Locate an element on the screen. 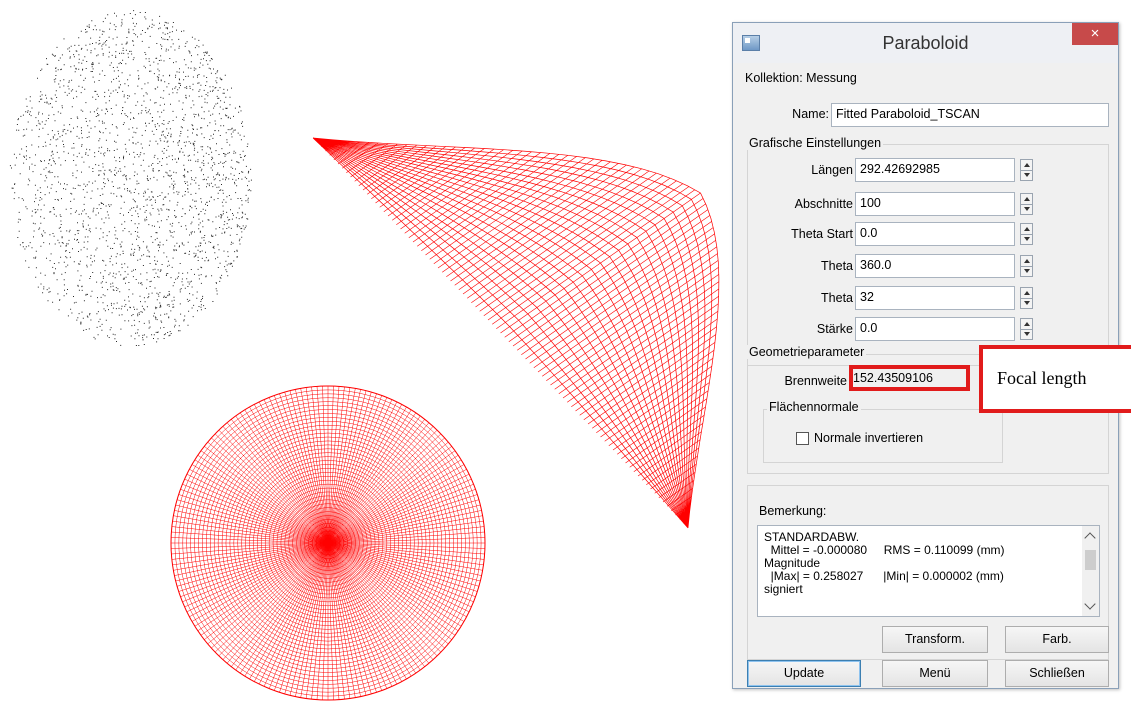 This screenshot has height=701, width=1131. update-button: Update is located at coordinates (804, 673).